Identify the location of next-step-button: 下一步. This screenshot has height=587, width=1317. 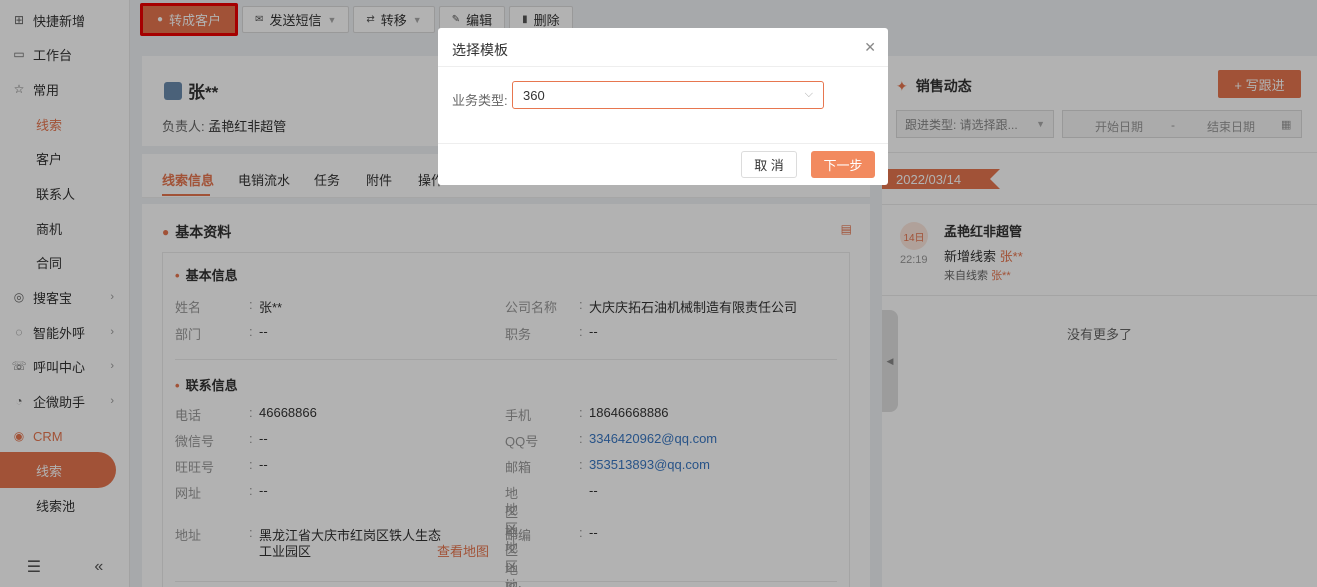
(843, 164).